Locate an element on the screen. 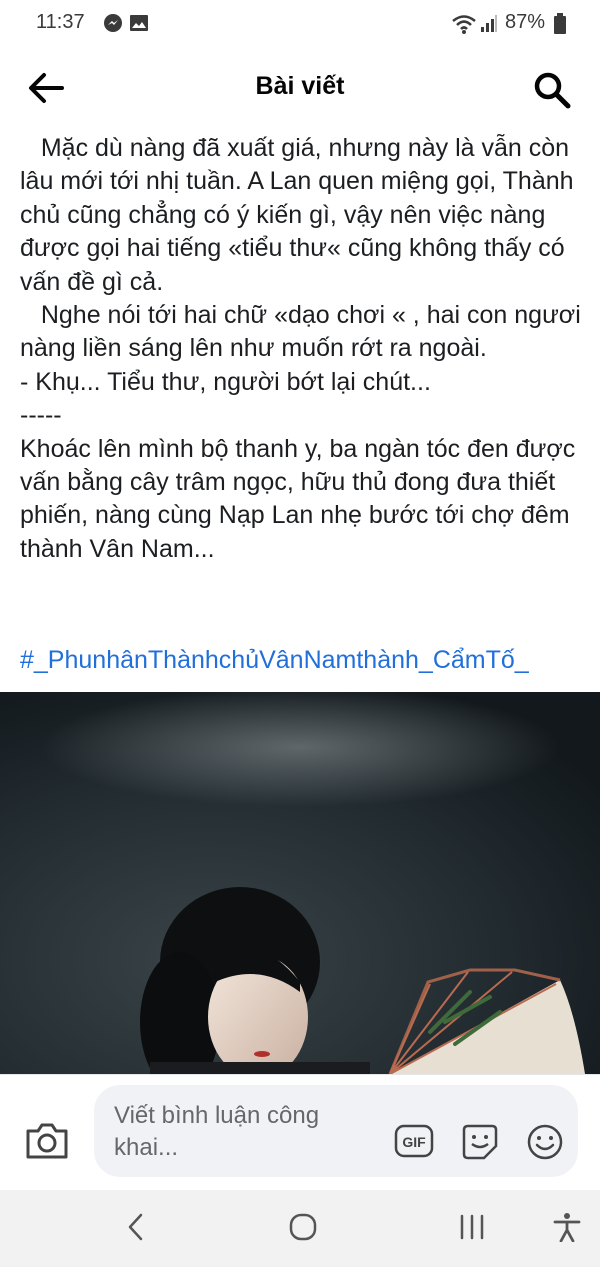 The width and height of the screenshot is (600, 1267). comment-bar: Viết bình luận công khai... GIF is located at coordinates (300, 1132).